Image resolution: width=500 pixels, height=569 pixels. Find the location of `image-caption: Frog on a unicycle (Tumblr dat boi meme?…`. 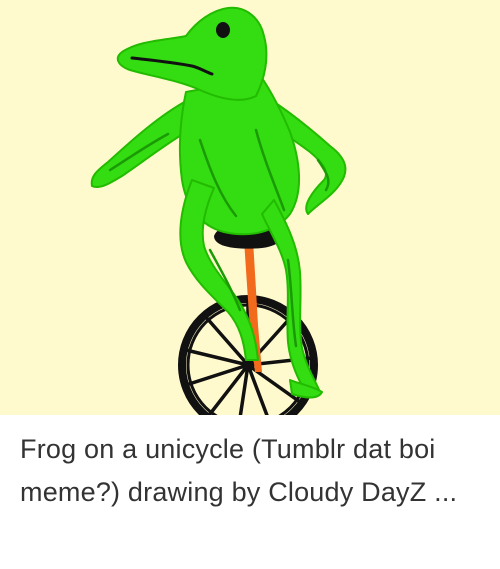

image-caption: Frog on a unicycle (Tumblr dat boi meme?… is located at coordinates (239, 470).